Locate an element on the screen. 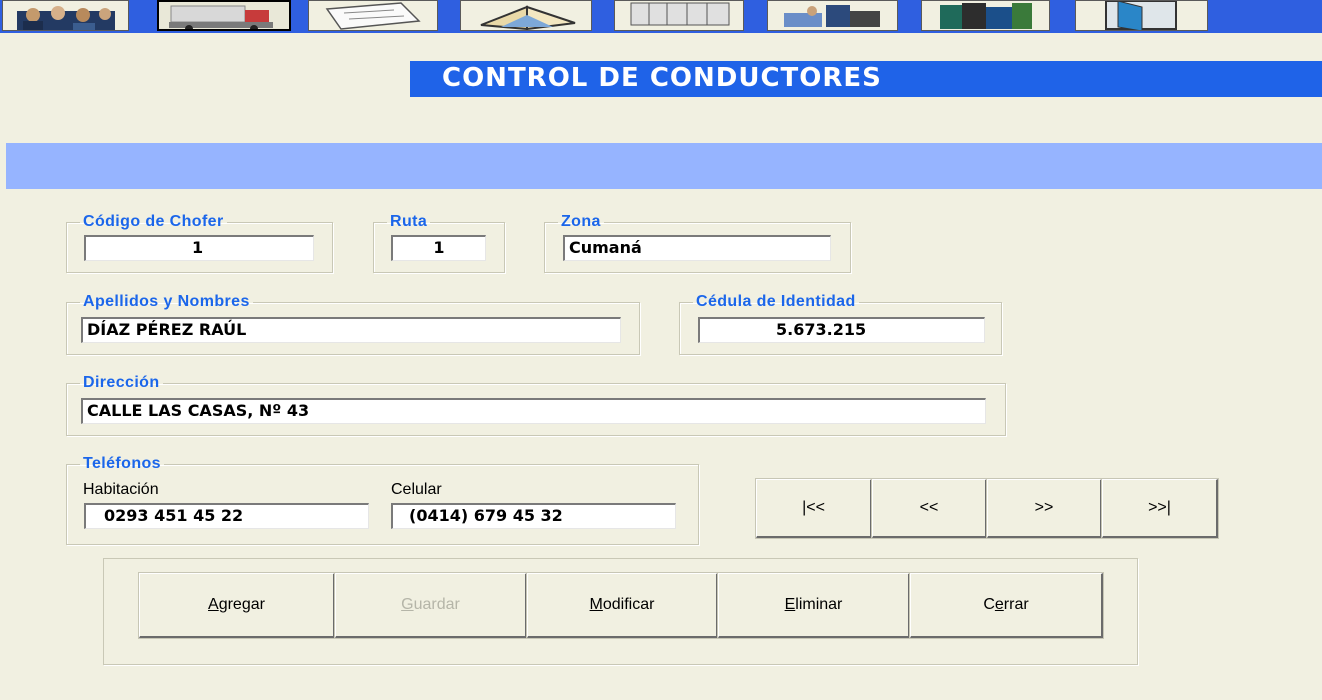 The image size is (1322, 700). document-icon is located at coordinates (373, 16).